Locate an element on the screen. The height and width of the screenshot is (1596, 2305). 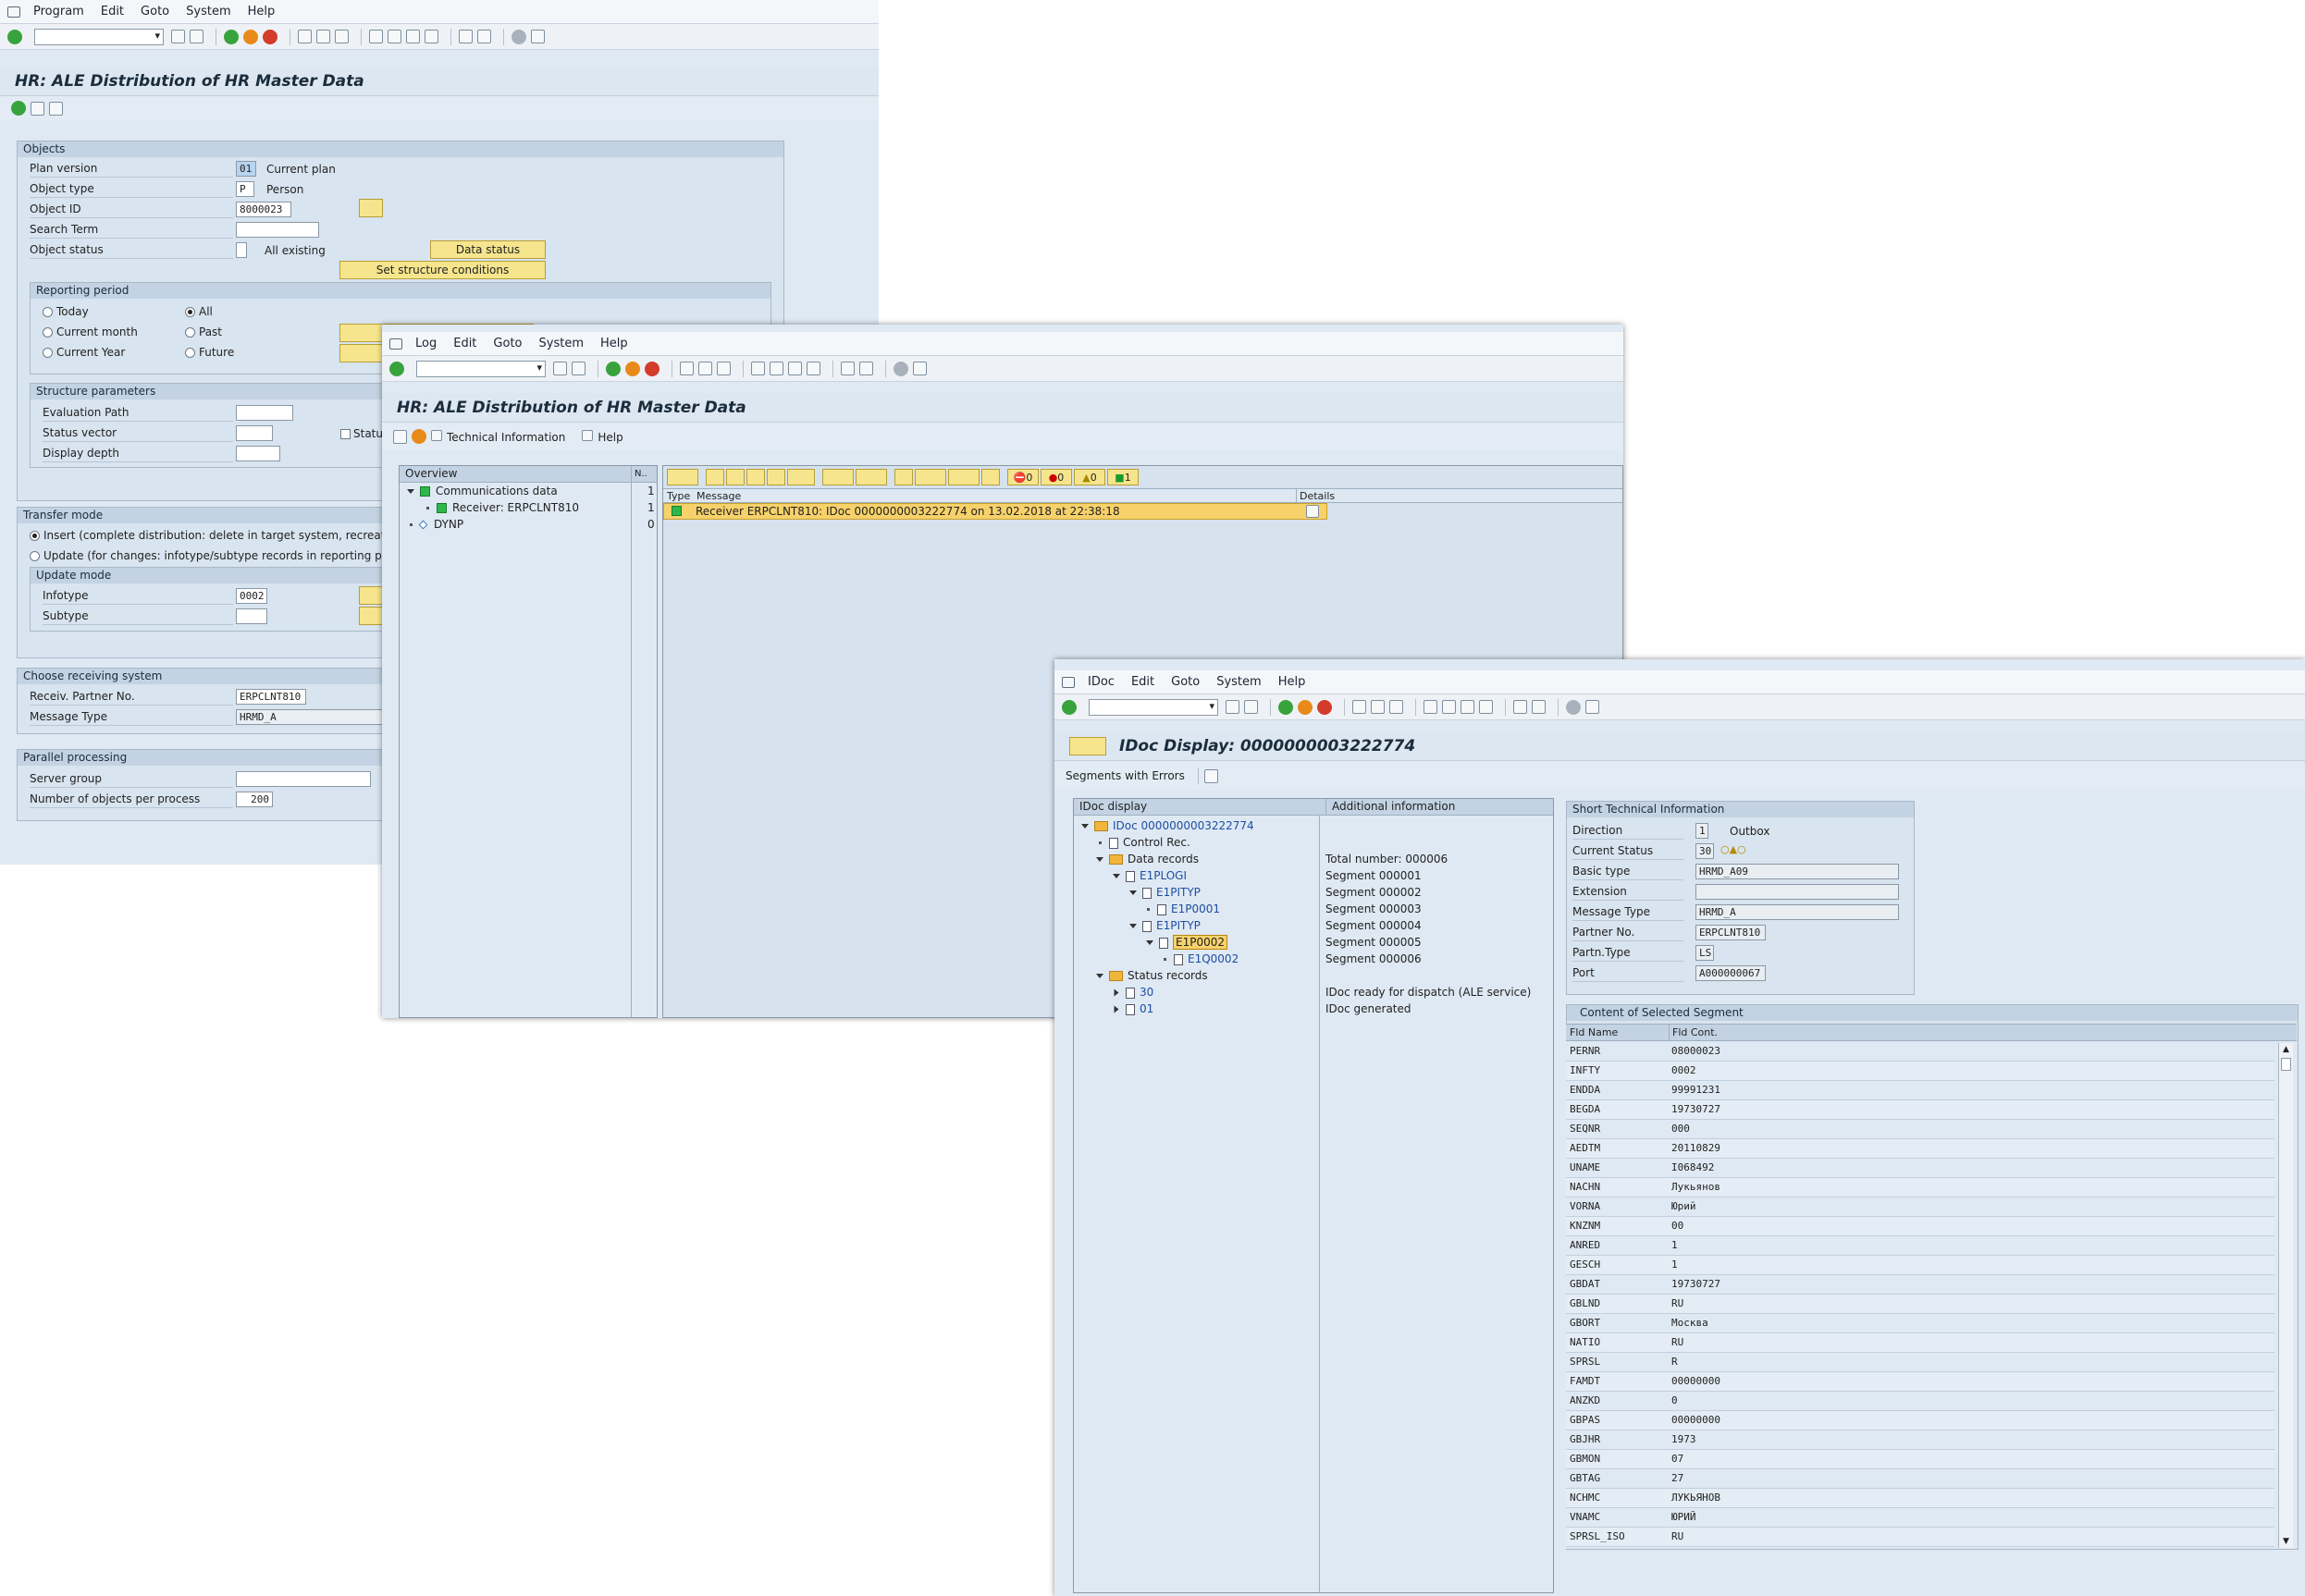
next-page-icon is located at coordinates (795, 368).